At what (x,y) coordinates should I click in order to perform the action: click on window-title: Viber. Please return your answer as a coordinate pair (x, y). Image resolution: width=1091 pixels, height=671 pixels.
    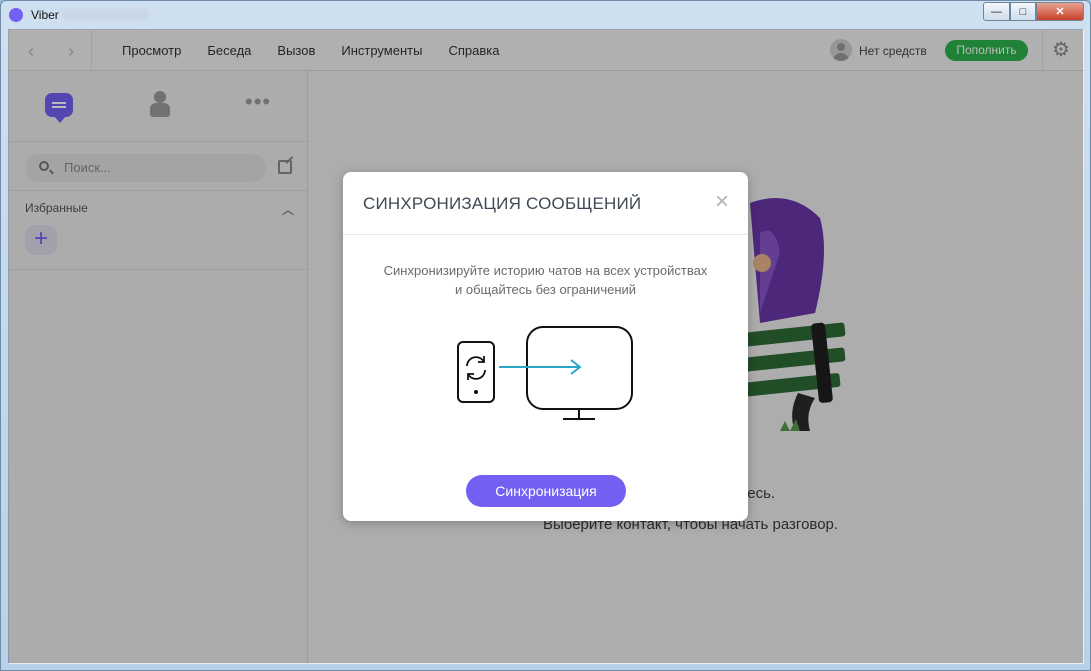
    Looking at the image, I should click on (45, 15).